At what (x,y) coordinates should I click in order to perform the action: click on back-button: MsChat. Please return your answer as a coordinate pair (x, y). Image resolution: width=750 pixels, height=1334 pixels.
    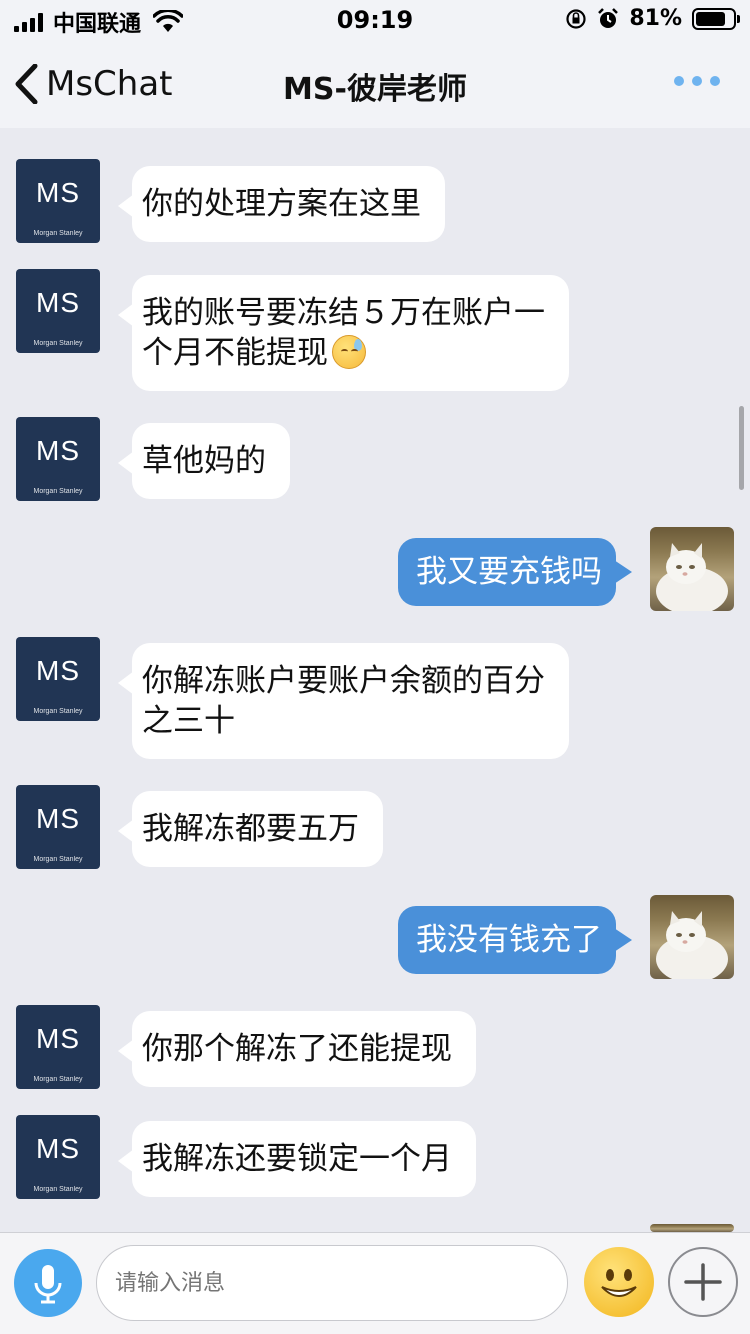
    Looking at the image, I should click on (93, 84).